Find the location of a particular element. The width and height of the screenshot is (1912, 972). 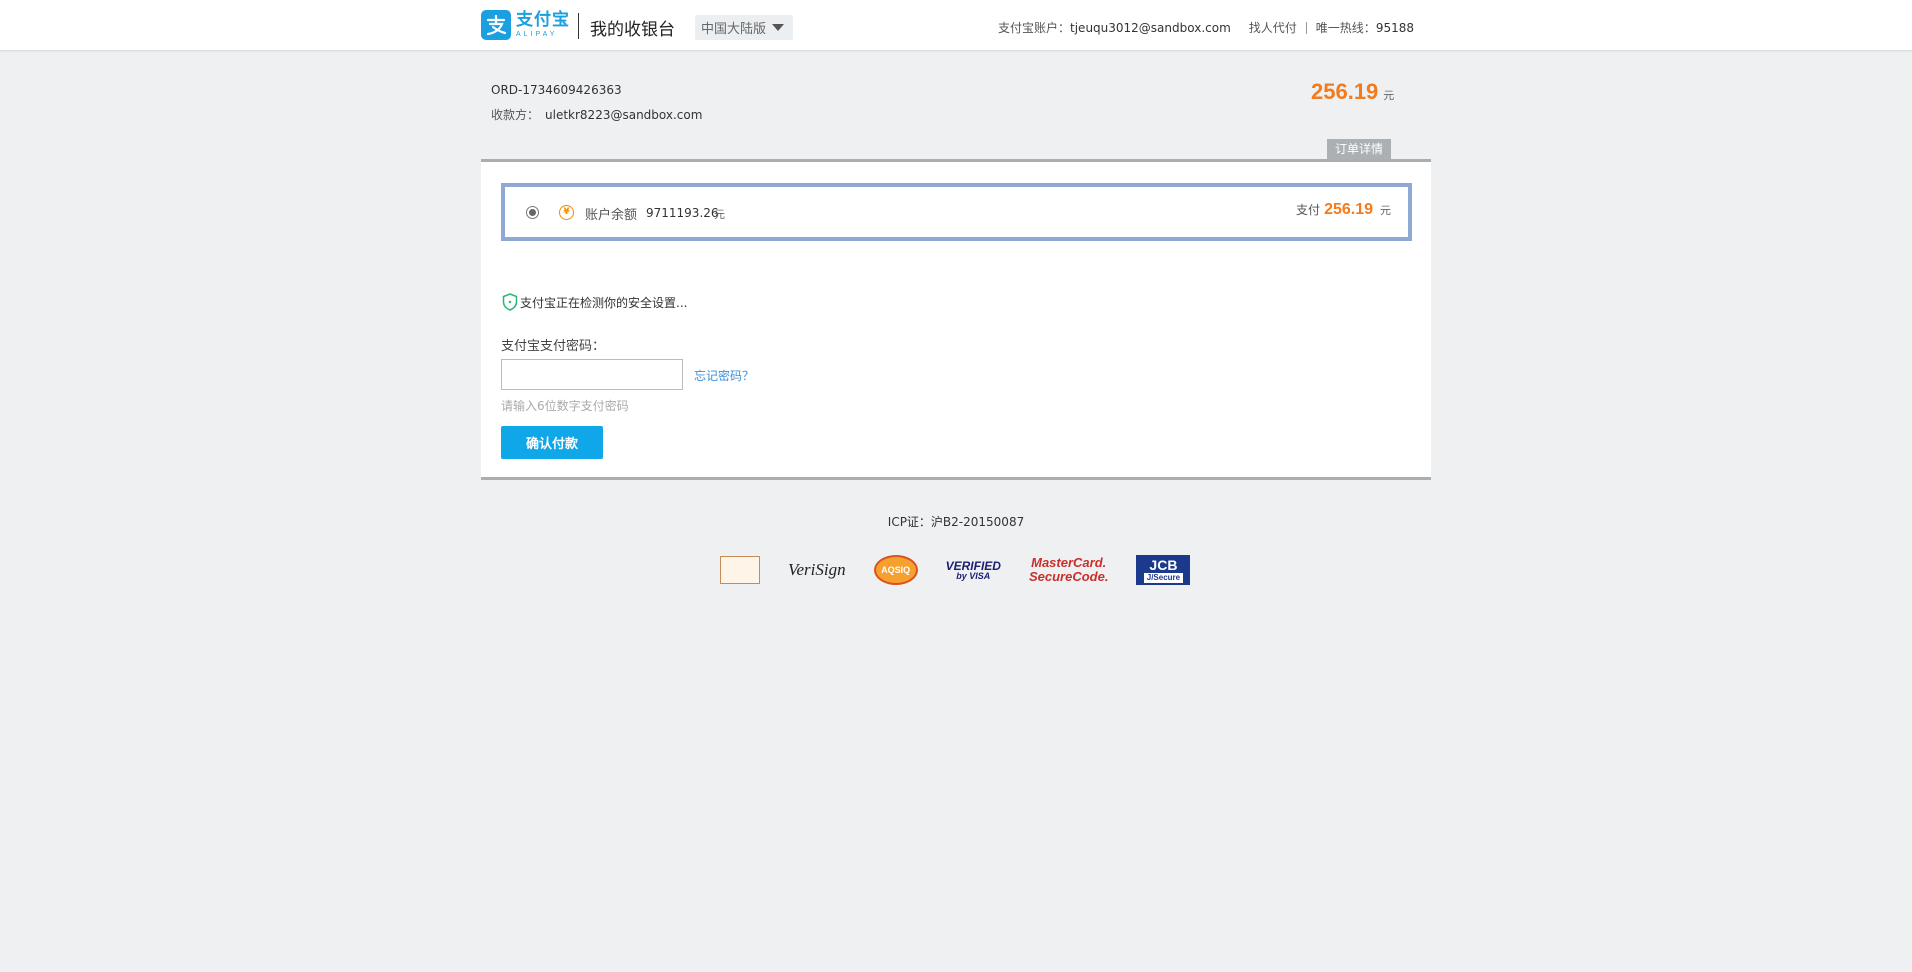

visa-line-2: by VISA is located at coordinates (973, 575).